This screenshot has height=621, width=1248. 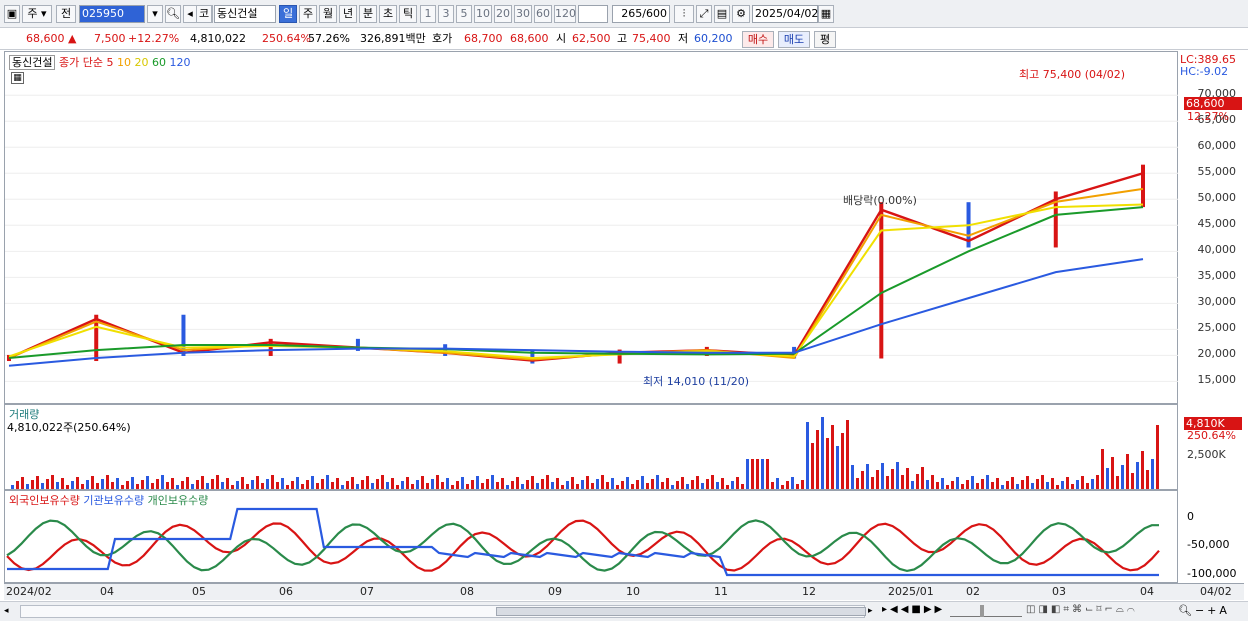 I want to click on interval-button-20: 20, so click(x=503, y=14).